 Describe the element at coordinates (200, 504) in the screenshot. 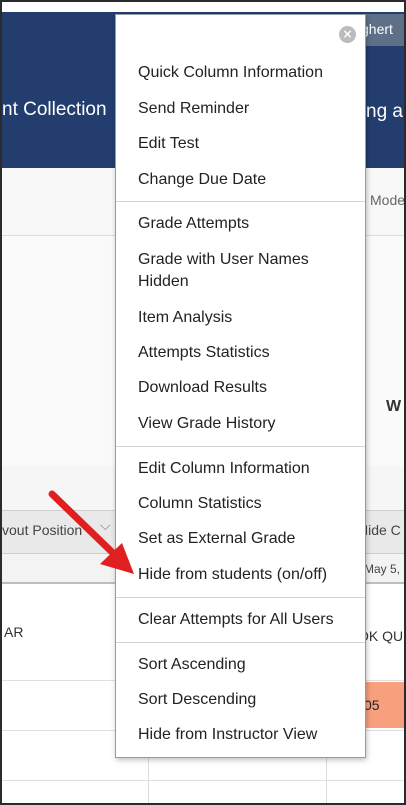

I see `menu-item-column-statistics: Column Statistics` at that location.